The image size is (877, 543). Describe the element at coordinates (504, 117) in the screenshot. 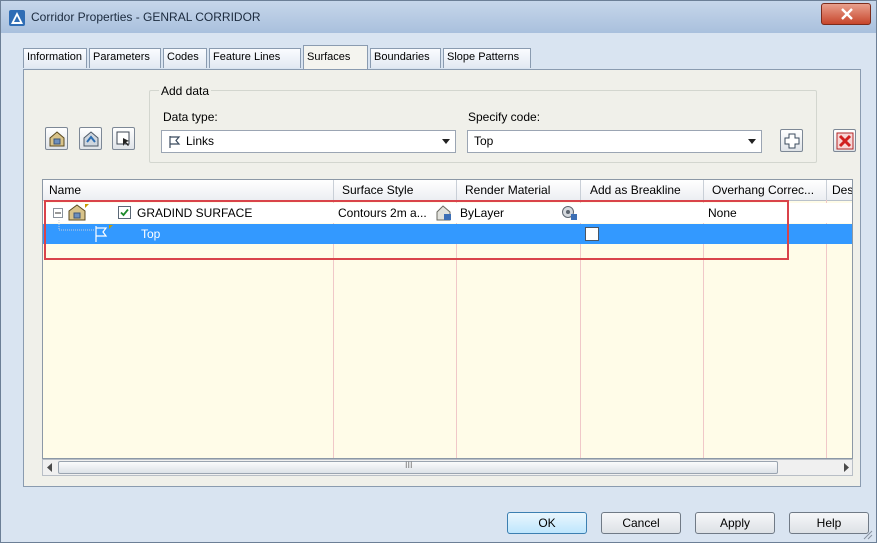

I see `specify-code-label: Specify code:` at that location.